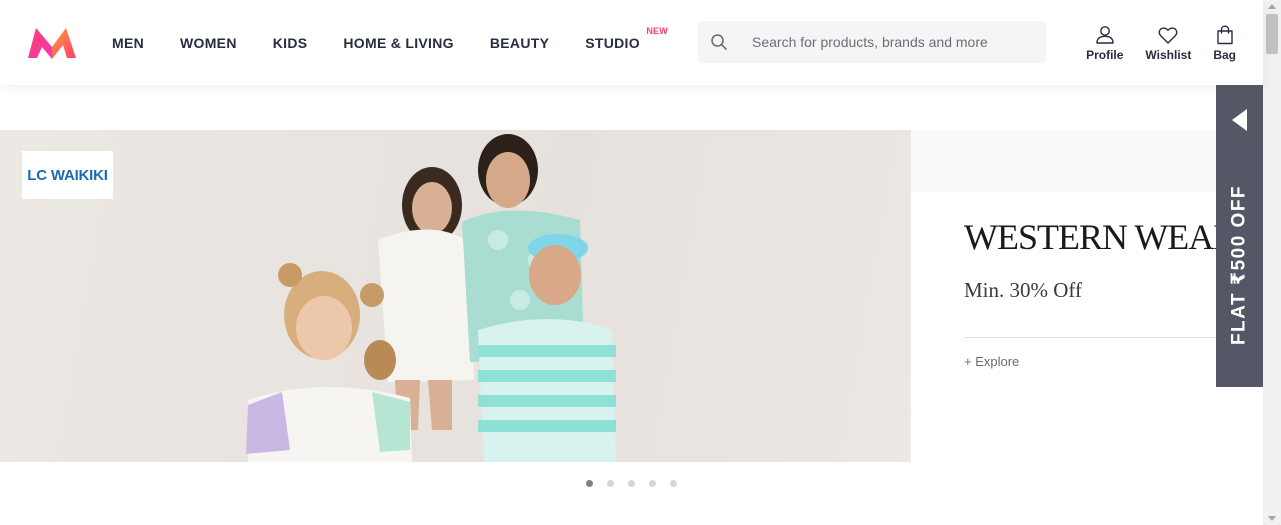 The width and height of the screenshot is (1281, 525). What do you see at coordinates (1272, 518) in the screenshot?
I see `scroll-down-arrow-icon` at bounding box center [1272, 518].